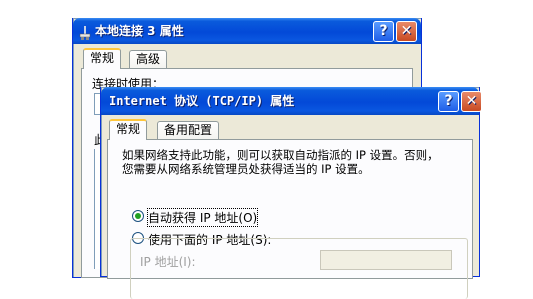  I want to click on back-window-titlebar: 本地连接 3 属性 ? ✕, so click(247, 31).